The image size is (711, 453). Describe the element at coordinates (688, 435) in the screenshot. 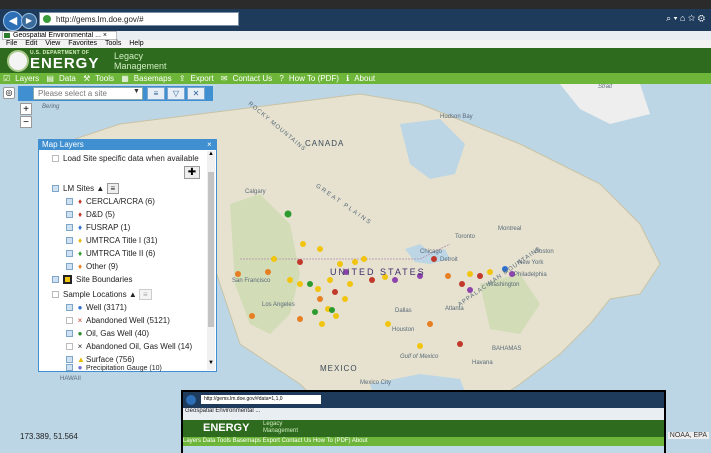

I see `map-credit: NOAA, EPA` at that location.